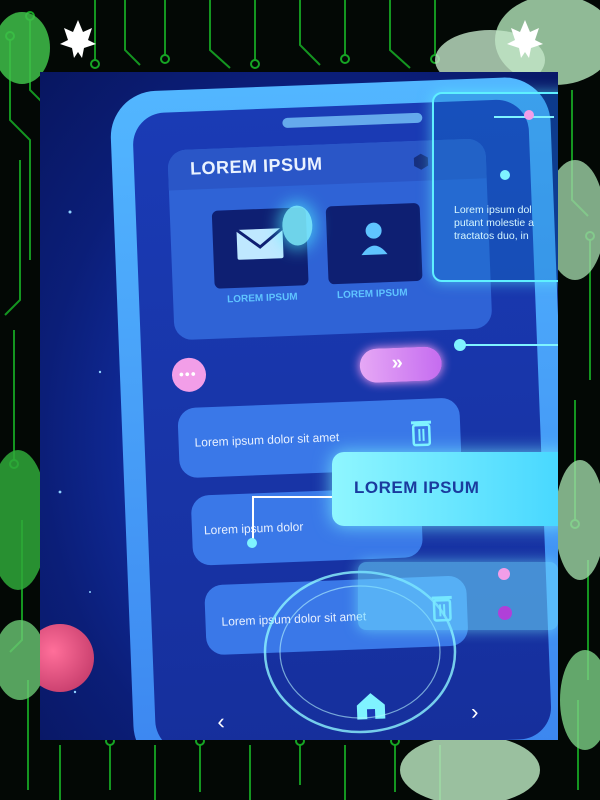 Image resolution: width=600 pixels, height=800 pixels. Describe the element at coordinates (417, 487) in the screenshot. I see `banner-label: LOREM IPSUM` at that location.